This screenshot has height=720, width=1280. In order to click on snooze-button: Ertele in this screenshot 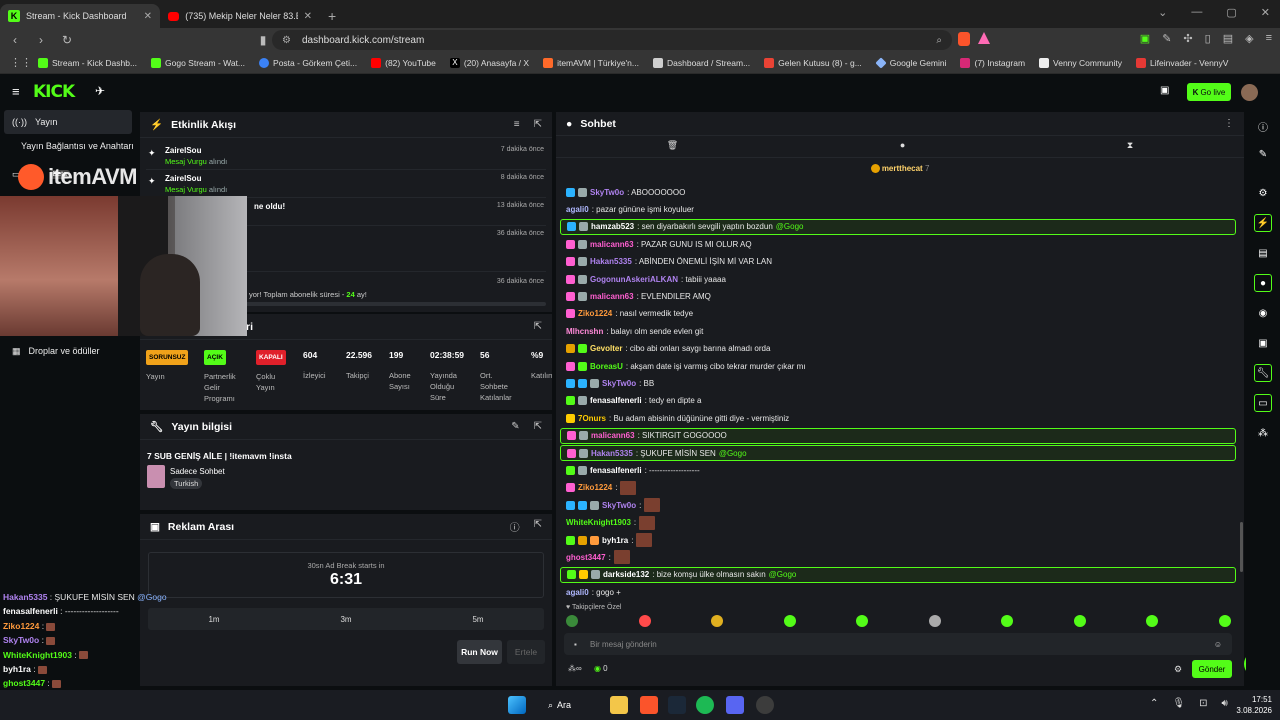, I will do `click(526, 652)`.